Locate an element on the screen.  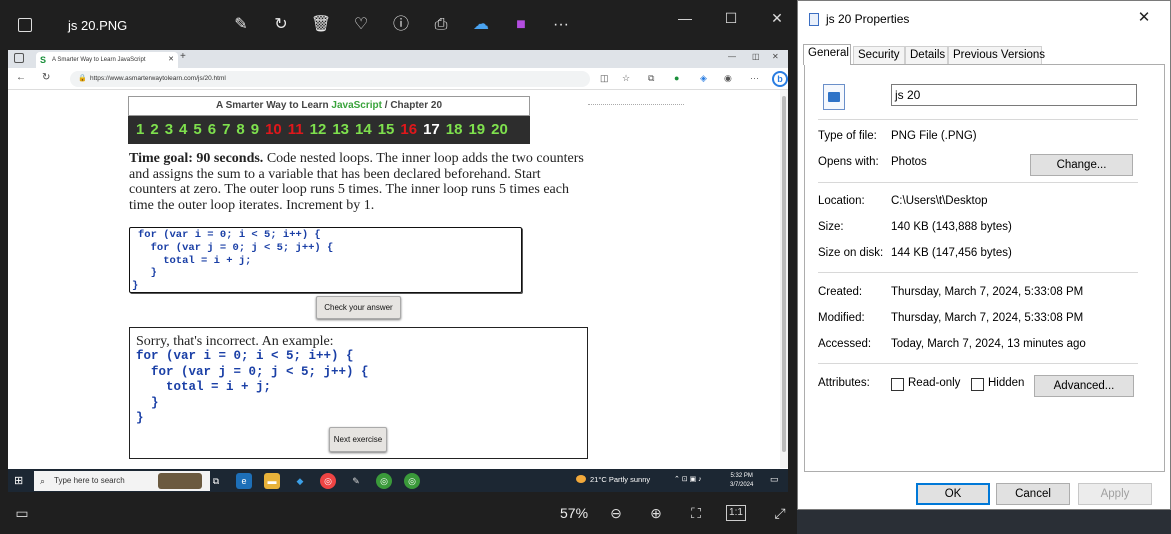
exercise-number-2: 2 is located at coordinates (154, 129).